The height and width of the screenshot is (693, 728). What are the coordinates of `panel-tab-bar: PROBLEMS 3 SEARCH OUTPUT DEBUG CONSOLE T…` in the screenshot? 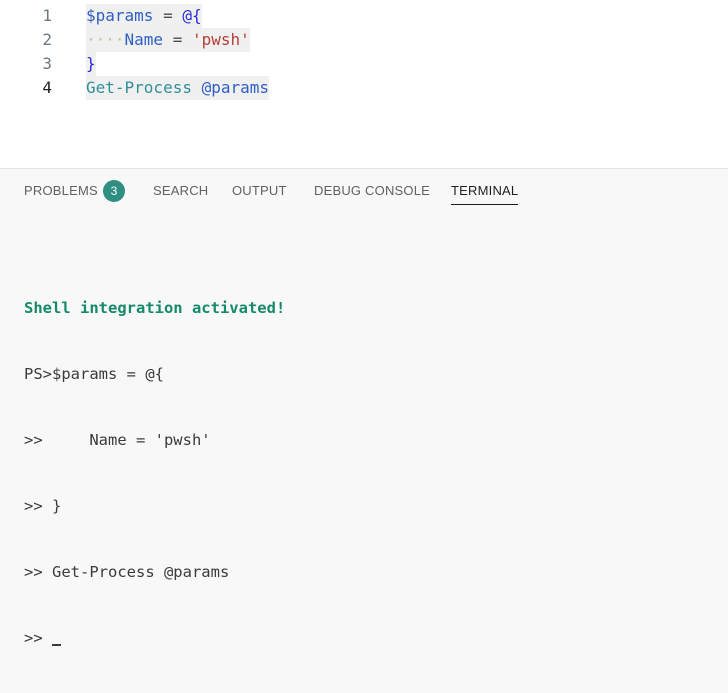 It's located at (364, 191).